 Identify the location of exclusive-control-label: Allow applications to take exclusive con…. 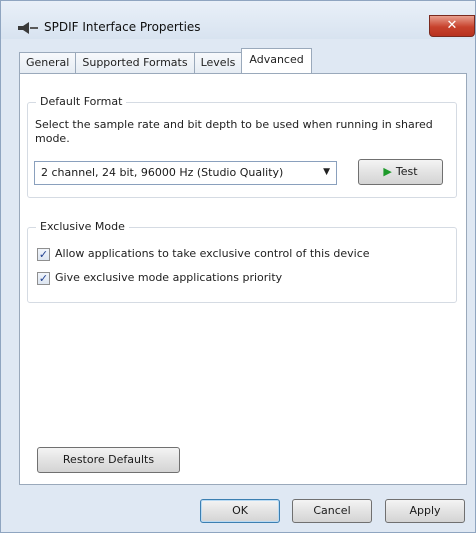
(212, 253).